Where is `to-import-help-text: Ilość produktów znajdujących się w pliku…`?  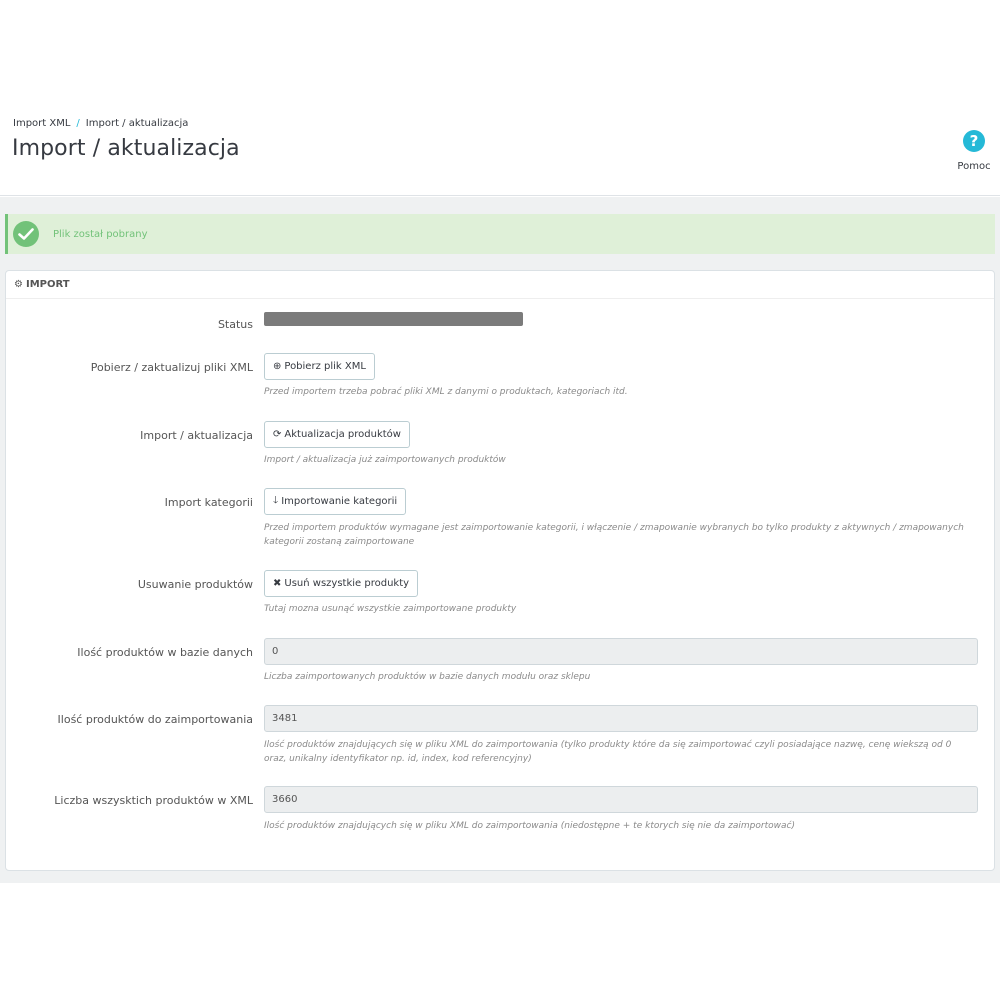
to-import-help-text: Ilość produktów znajdujących się w pliku… is located at coordinates (608, 752).